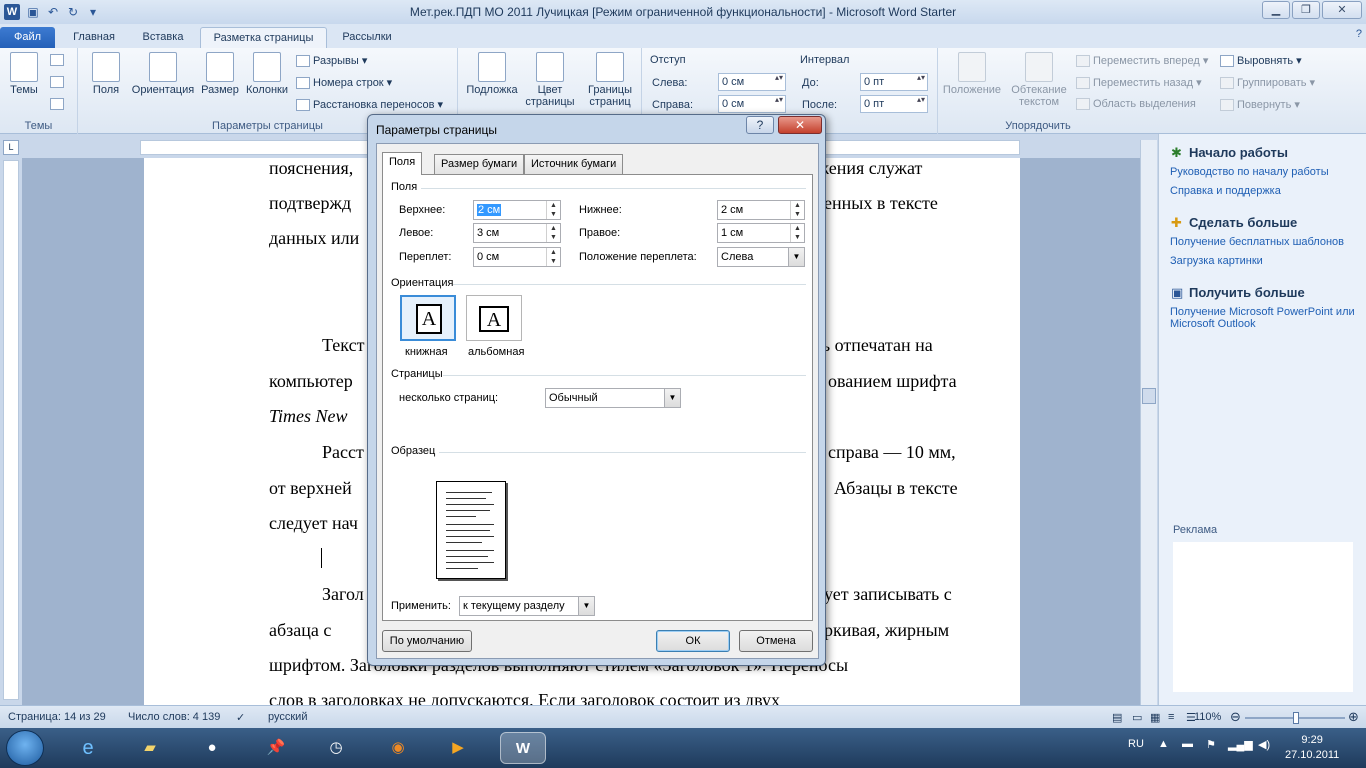  Describe the element at coordinates (1142, 61) in the screenshot. I see `bring-forward-button: Переместить вперед ▾` at that location.